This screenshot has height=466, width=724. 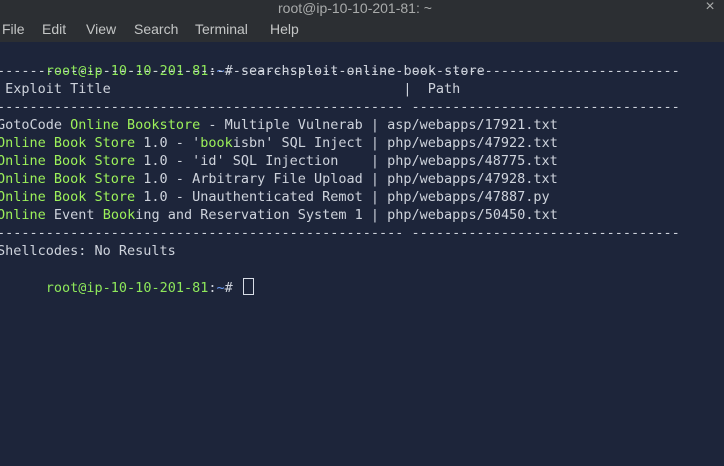 I want to click on text-cursor, so click(x=248, y=286).